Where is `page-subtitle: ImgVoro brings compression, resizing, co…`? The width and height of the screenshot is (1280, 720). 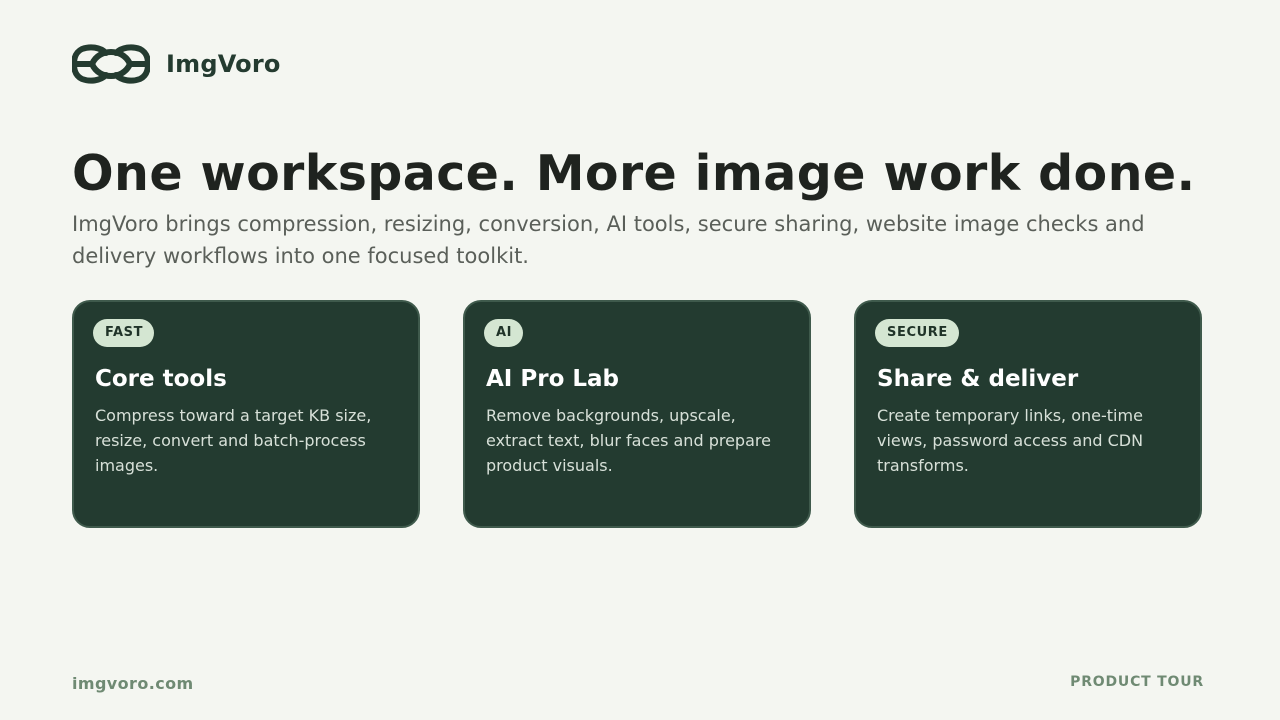 page-subtitle: ImgVoro brings compression, resizing, co… is located at coordinates (608, 240).